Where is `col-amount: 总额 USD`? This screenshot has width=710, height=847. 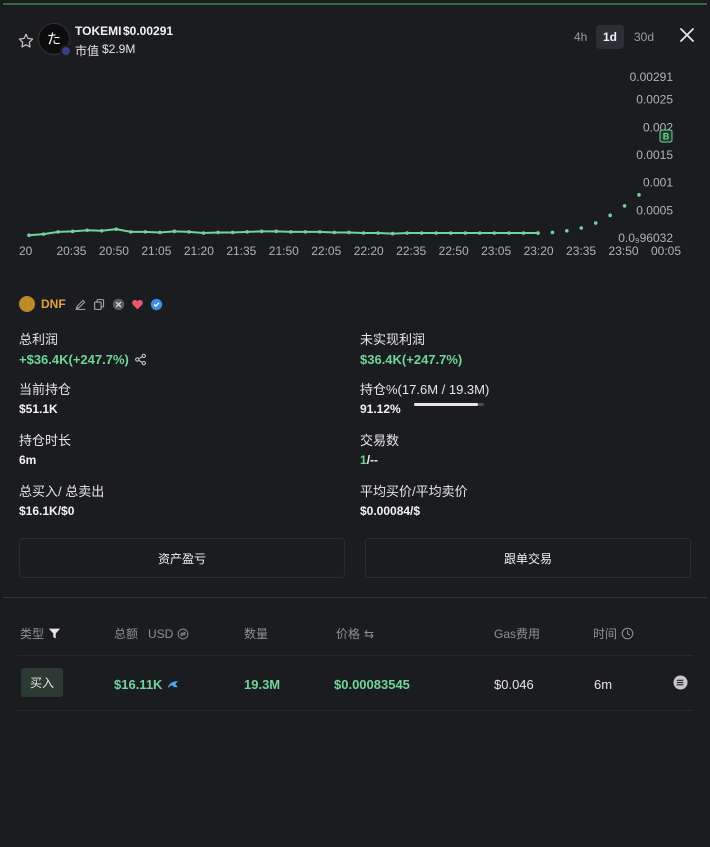
col-amount: 总额 USD is located at coordinates (151, 633).